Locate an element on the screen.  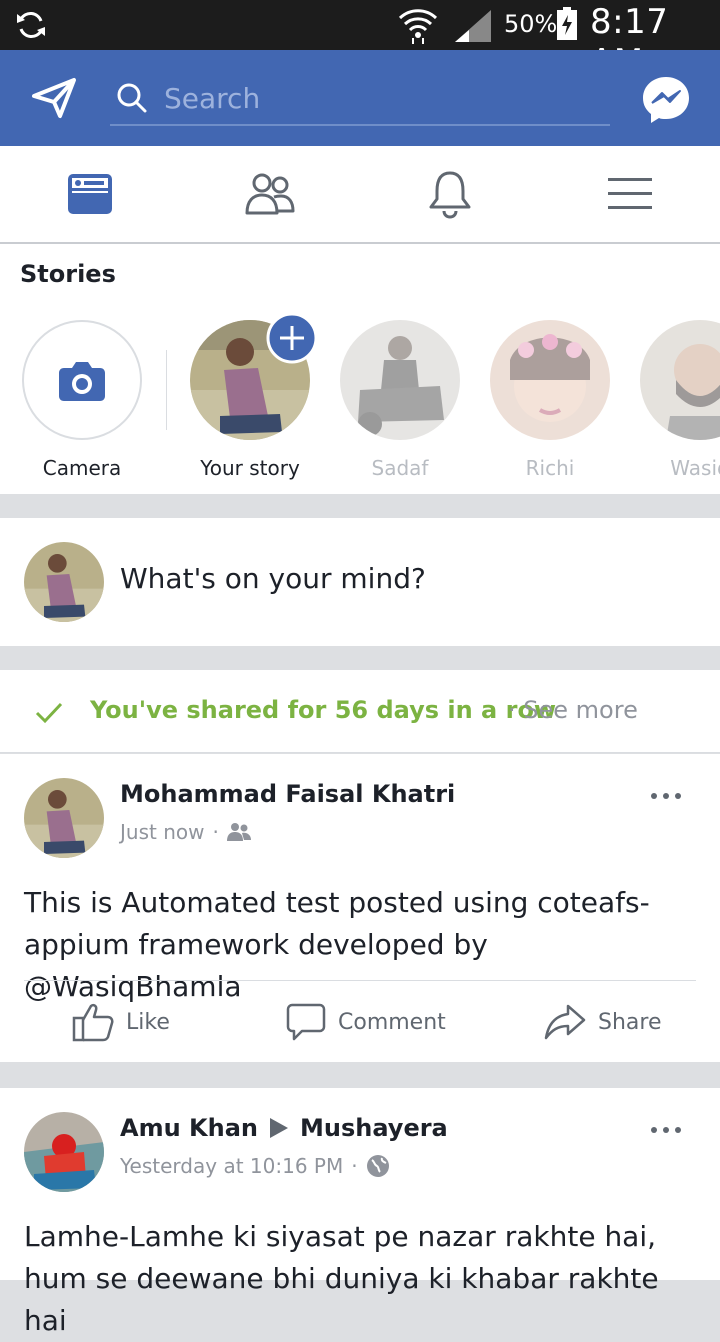
story-label: Your story is located at coordinates (250, 468).